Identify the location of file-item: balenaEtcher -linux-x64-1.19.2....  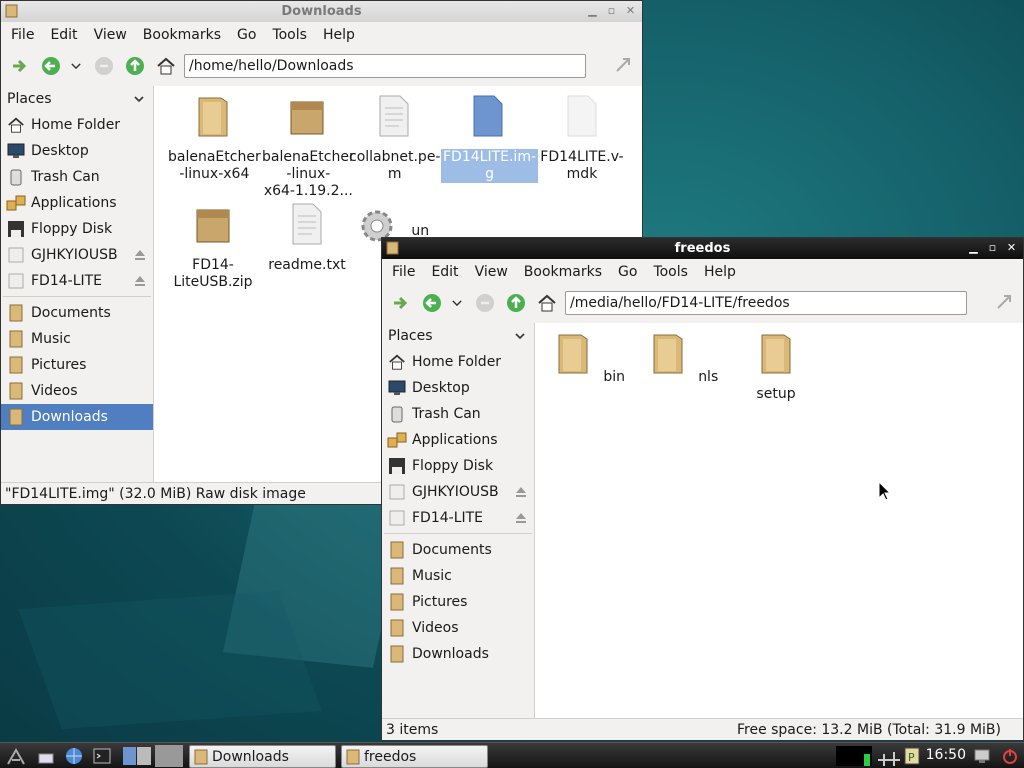
(307, 146).